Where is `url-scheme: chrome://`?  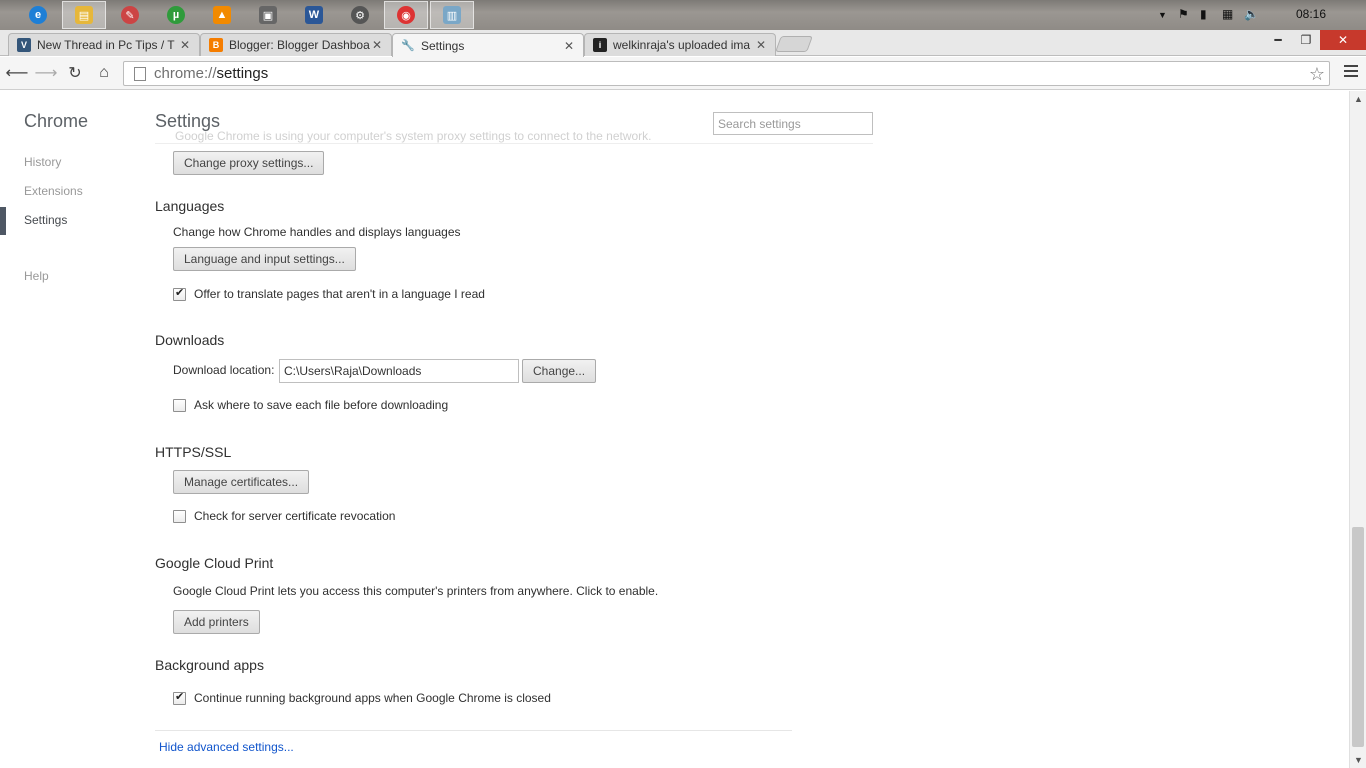 url-scheme: chrome:// is located at coordinates (185, 73).